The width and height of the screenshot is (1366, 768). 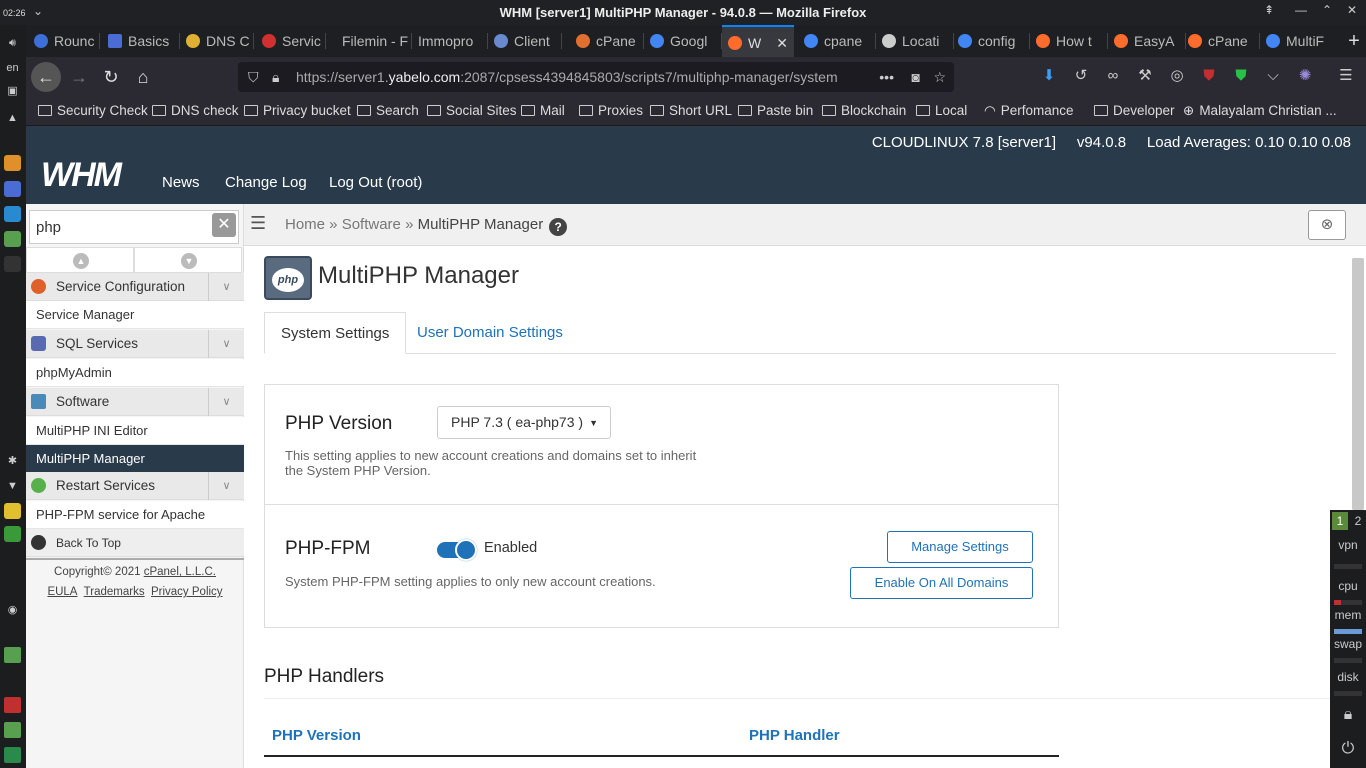 I want to click on private-mask-icon: ∞, so click(x=1113, y=76).